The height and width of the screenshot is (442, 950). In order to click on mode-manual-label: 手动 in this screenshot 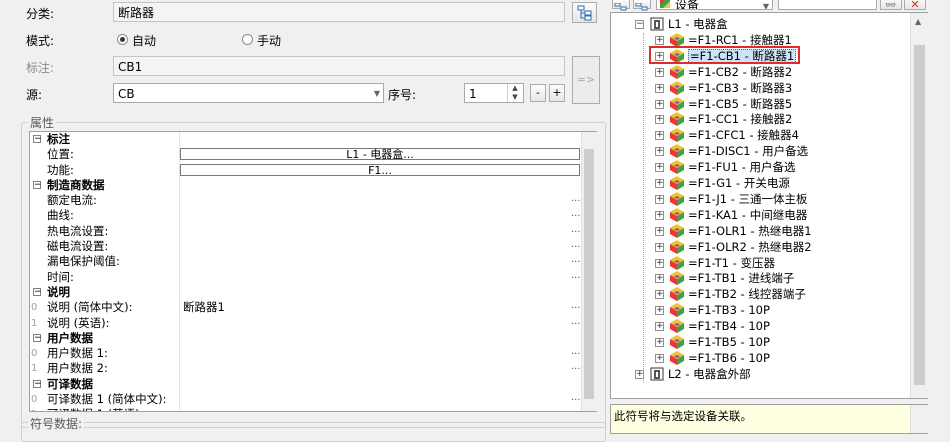, I will do `click(269, 40)`.